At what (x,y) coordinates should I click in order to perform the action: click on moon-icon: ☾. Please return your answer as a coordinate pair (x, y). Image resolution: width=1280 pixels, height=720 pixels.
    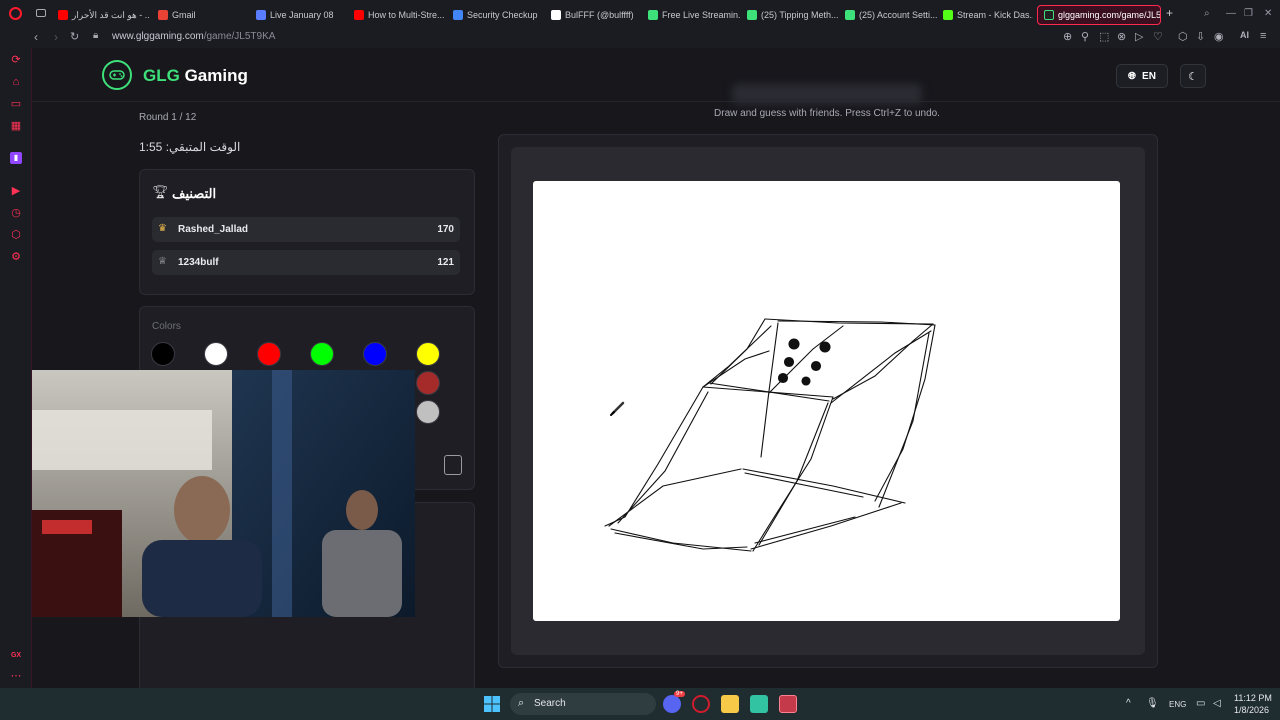
    Looking at the image, I should click on (1193, 76).